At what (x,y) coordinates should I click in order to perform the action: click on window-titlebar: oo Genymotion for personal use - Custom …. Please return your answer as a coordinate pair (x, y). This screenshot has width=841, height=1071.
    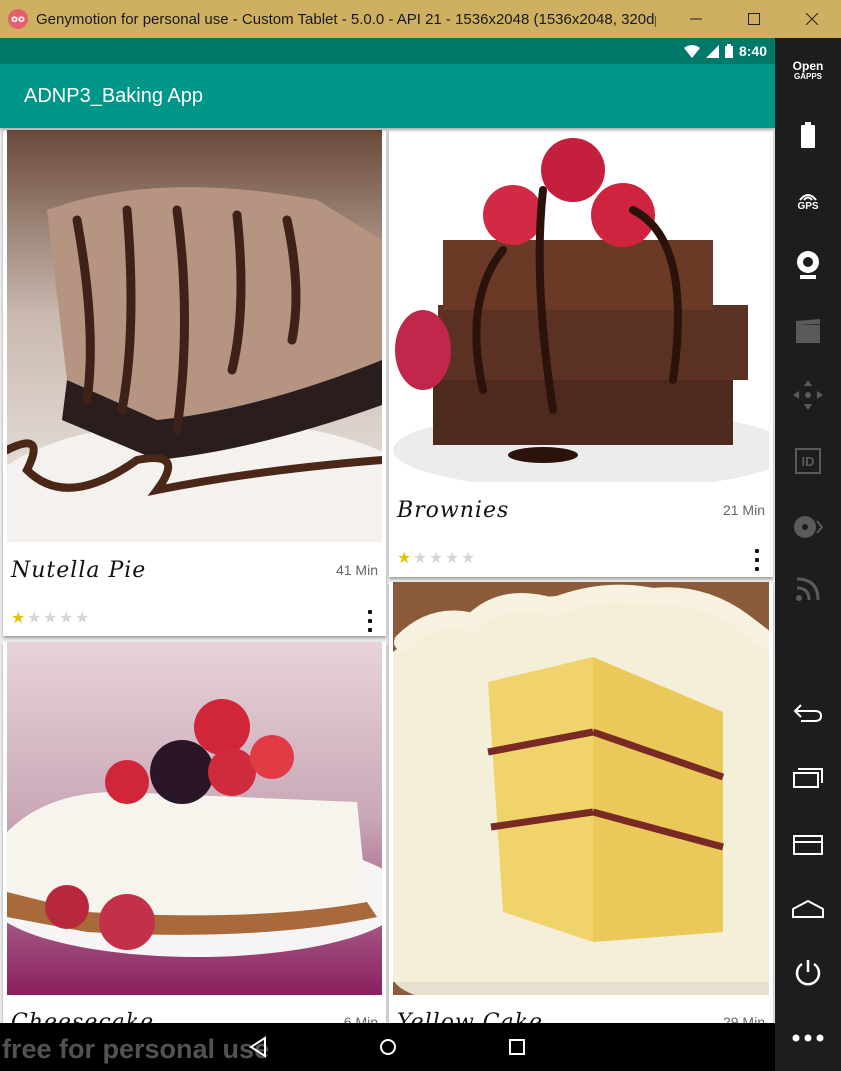
    Looking at the image, I should click on (420, 19).